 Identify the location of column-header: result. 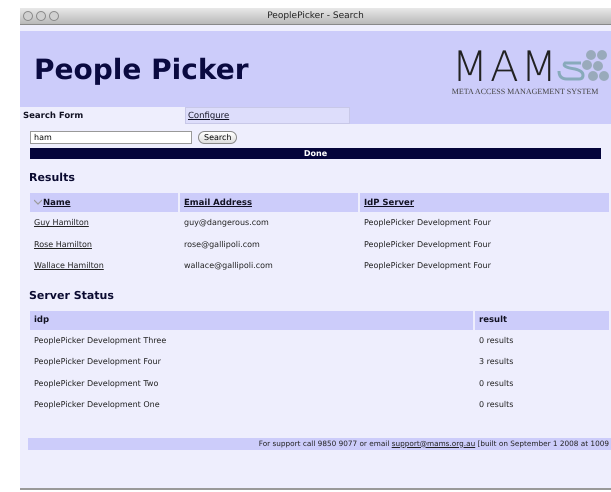
(542, 320).